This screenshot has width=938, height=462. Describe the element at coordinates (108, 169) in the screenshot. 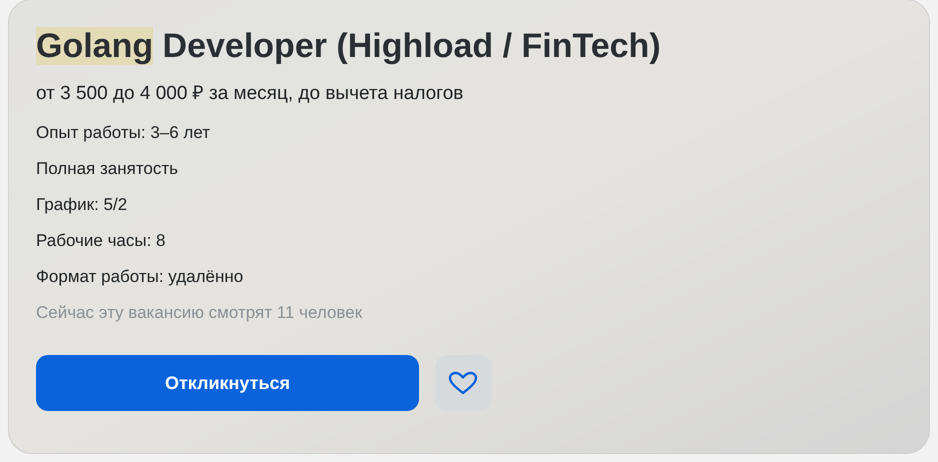

I see `vacancy-detail: Полная занятость` at that location.